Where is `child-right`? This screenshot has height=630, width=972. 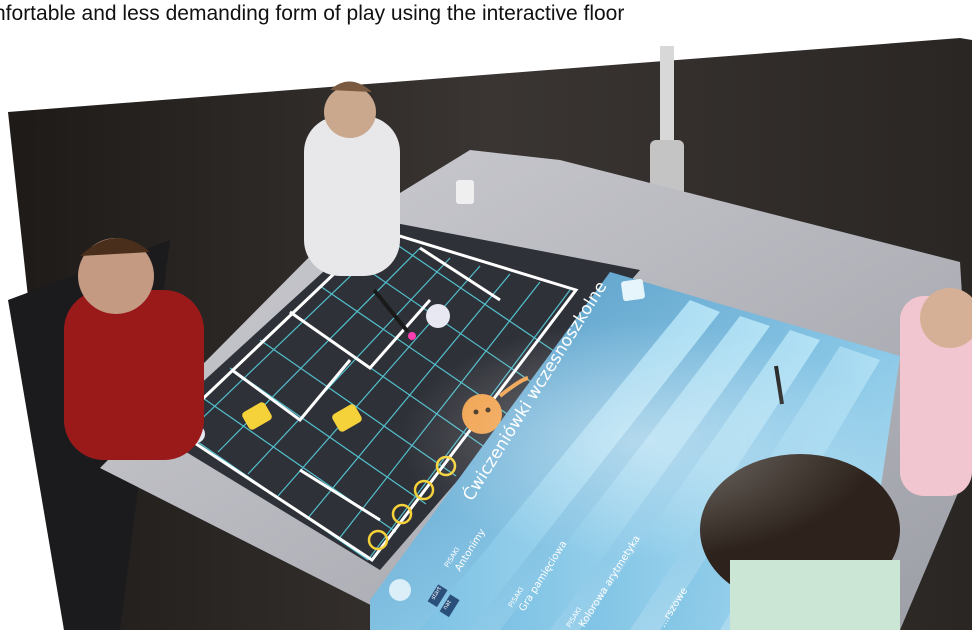 child-right is located at coordinates (936, 392).